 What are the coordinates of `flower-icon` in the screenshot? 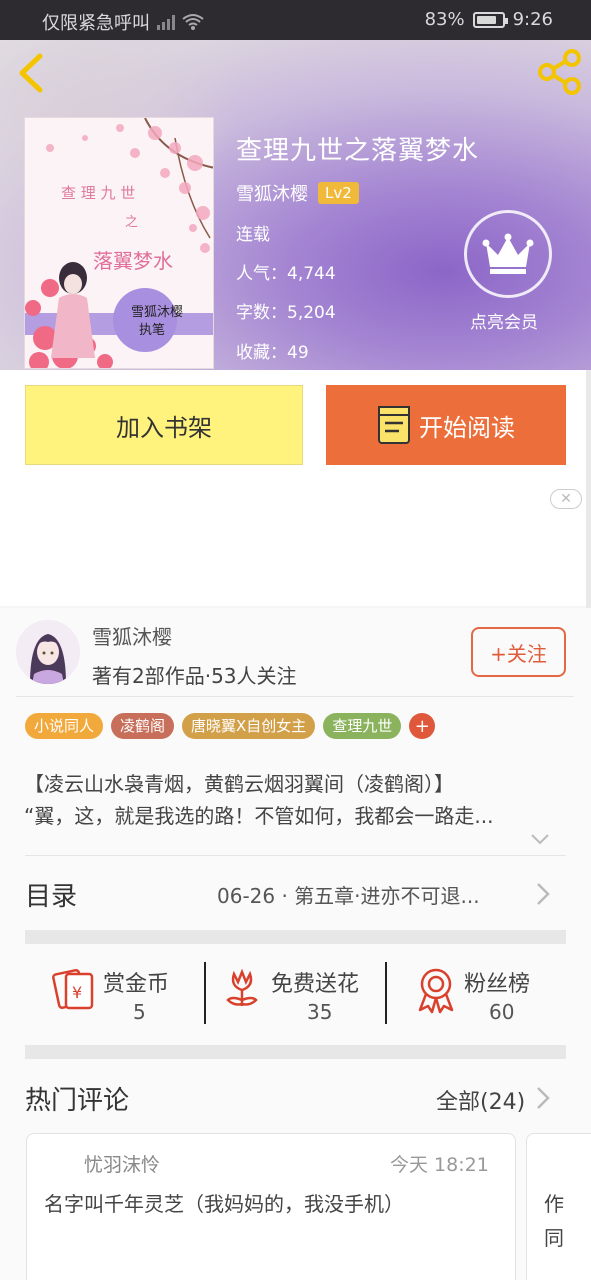 It's located at (242, 987).